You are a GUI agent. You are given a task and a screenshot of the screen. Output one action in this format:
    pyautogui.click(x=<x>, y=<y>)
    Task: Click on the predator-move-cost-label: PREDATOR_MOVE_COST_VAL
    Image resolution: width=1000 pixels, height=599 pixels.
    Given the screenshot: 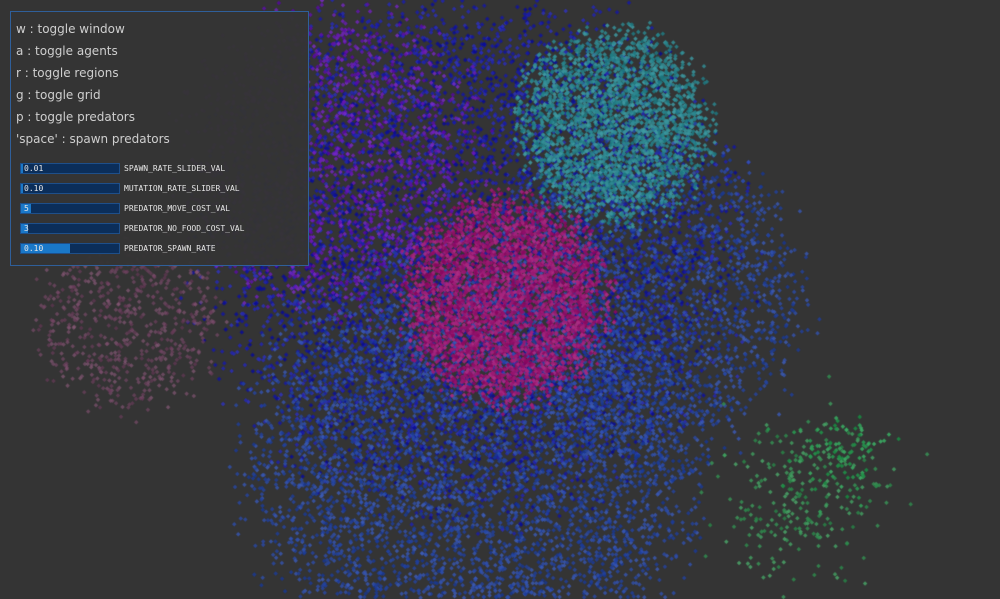 What is the action you would take?
    pyautogui.click(x=177, y=208)
    